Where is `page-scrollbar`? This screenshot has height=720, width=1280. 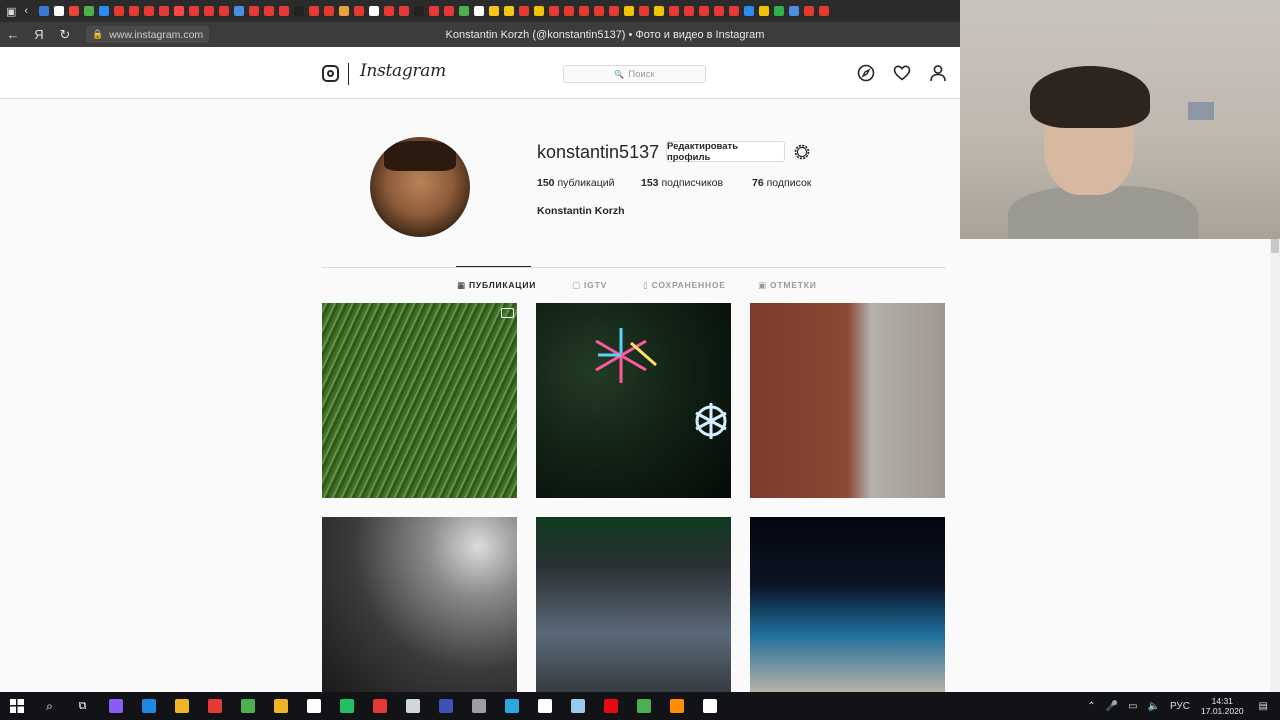
page-scrollbar is located at coordinates (1275, 465).